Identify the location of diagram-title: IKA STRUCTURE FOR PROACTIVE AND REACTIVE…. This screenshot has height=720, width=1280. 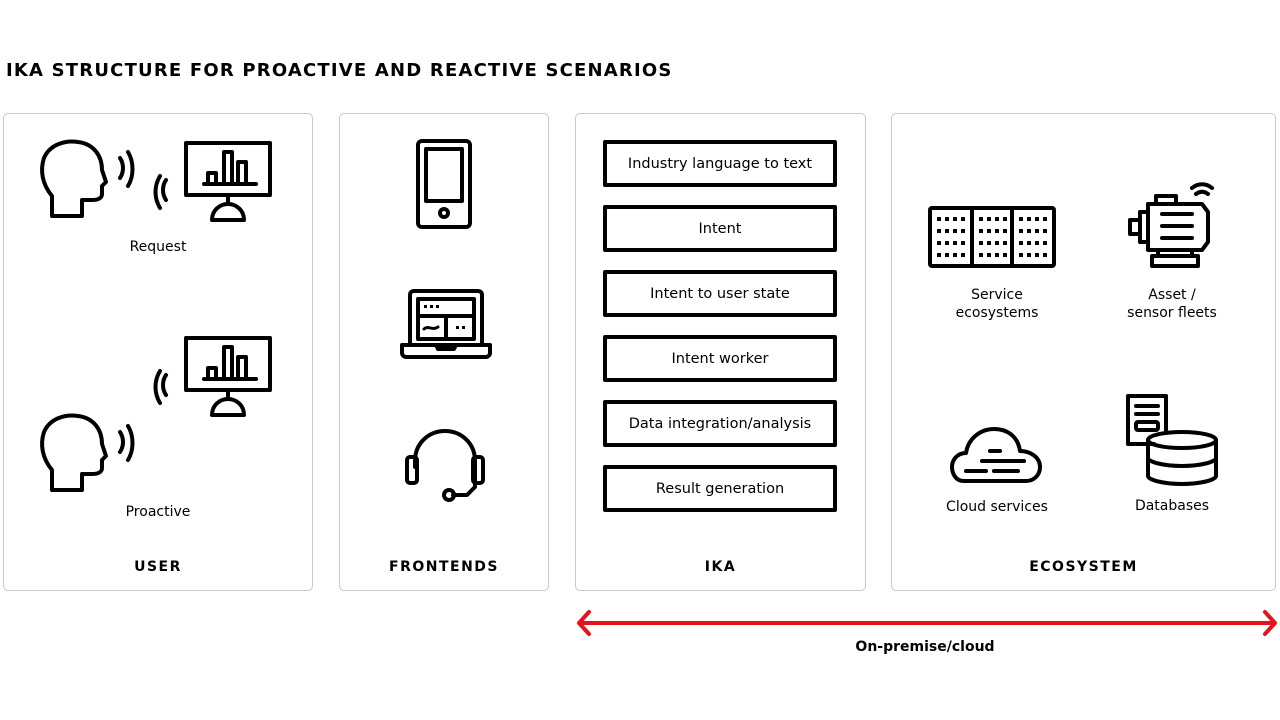
(339, 70).